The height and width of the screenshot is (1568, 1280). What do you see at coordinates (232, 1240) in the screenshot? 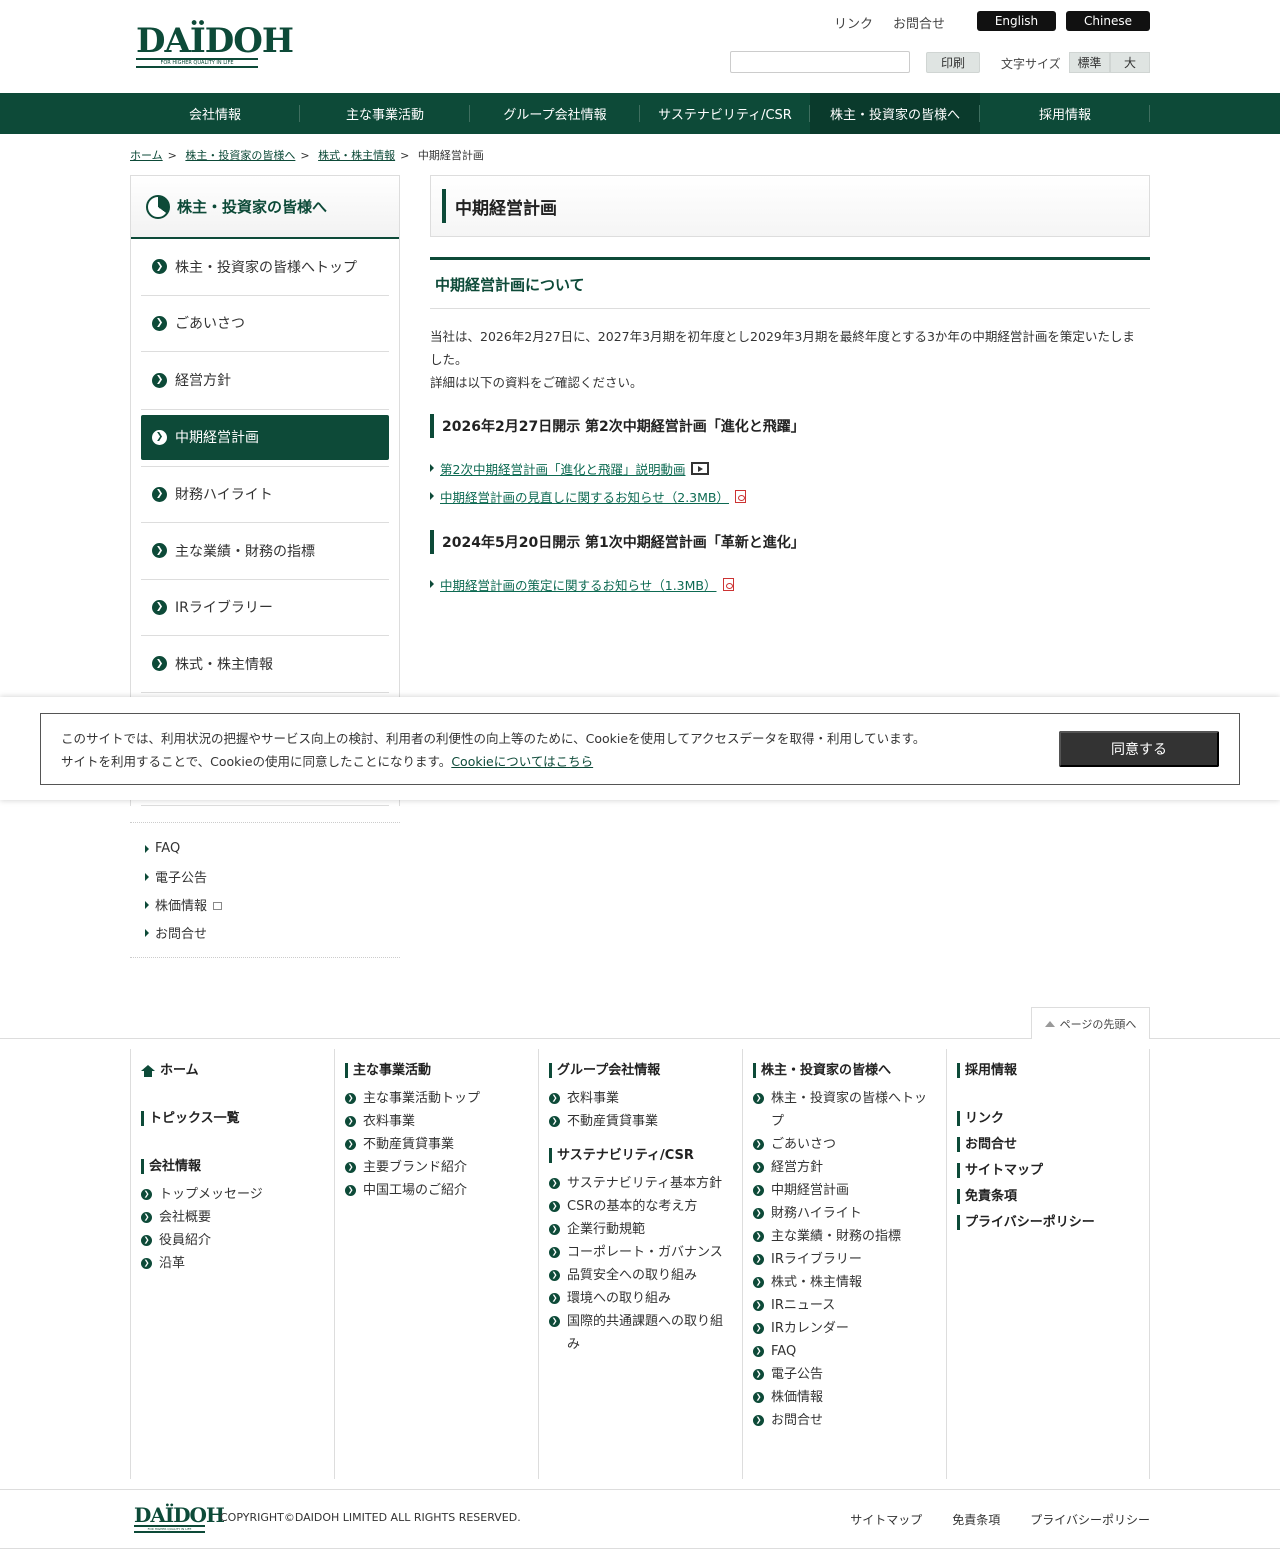
I see `footer-item: ❯ 役員紹介` at bounding box center [232, 1240].